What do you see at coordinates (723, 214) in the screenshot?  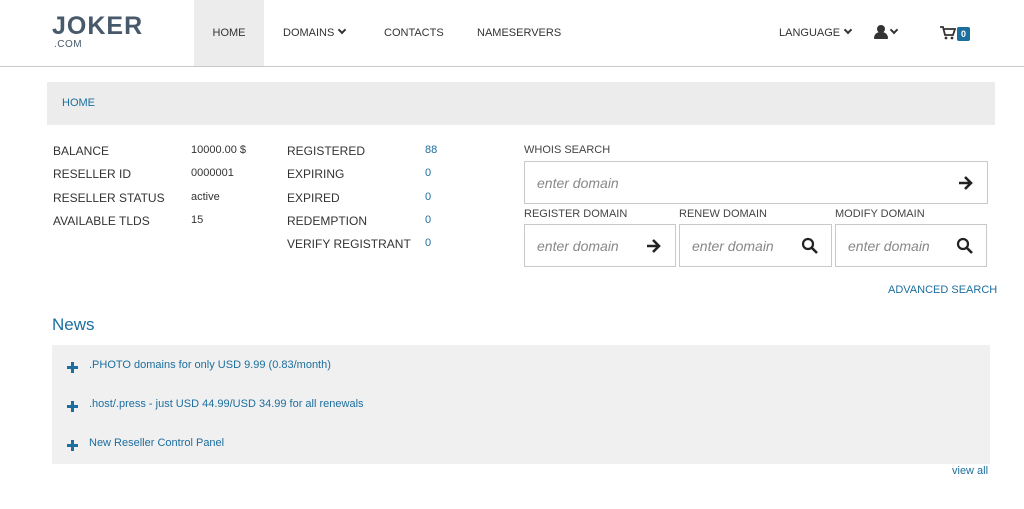 I see `renew-domain-label: RENEW DOMAIN` at bounding box center [723, 214].